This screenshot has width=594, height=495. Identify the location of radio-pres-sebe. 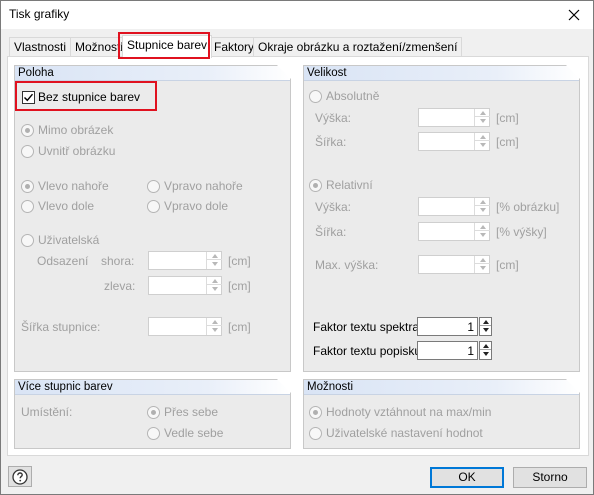
(153, 412).